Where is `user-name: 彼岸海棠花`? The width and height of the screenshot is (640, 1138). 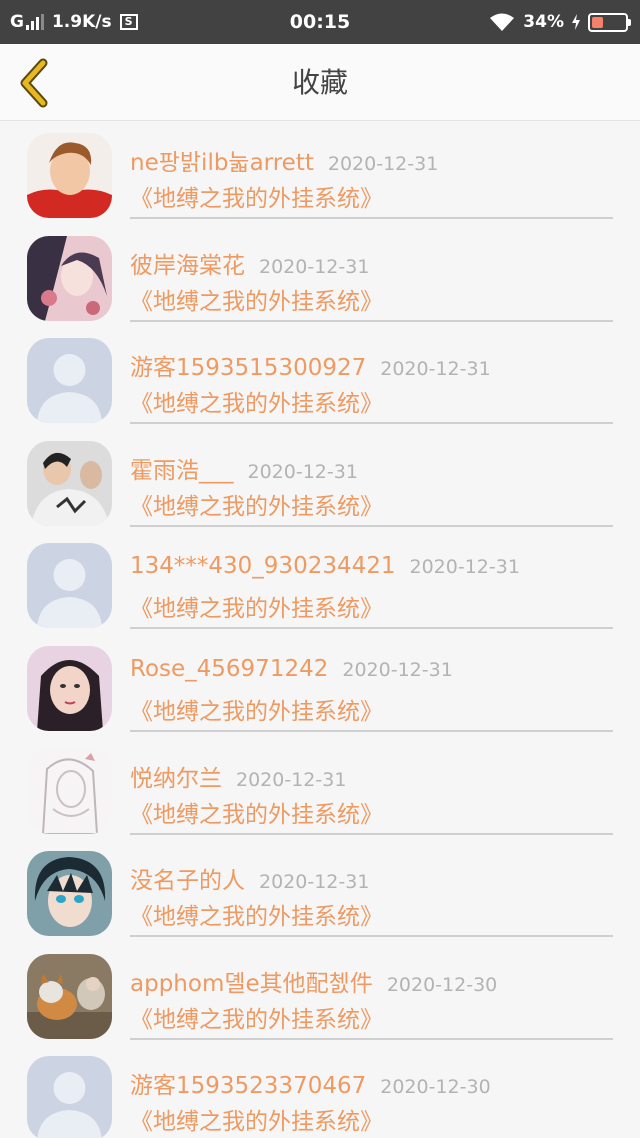 user-name: 彼岸海棠花 is located at coordinates (187, 266).